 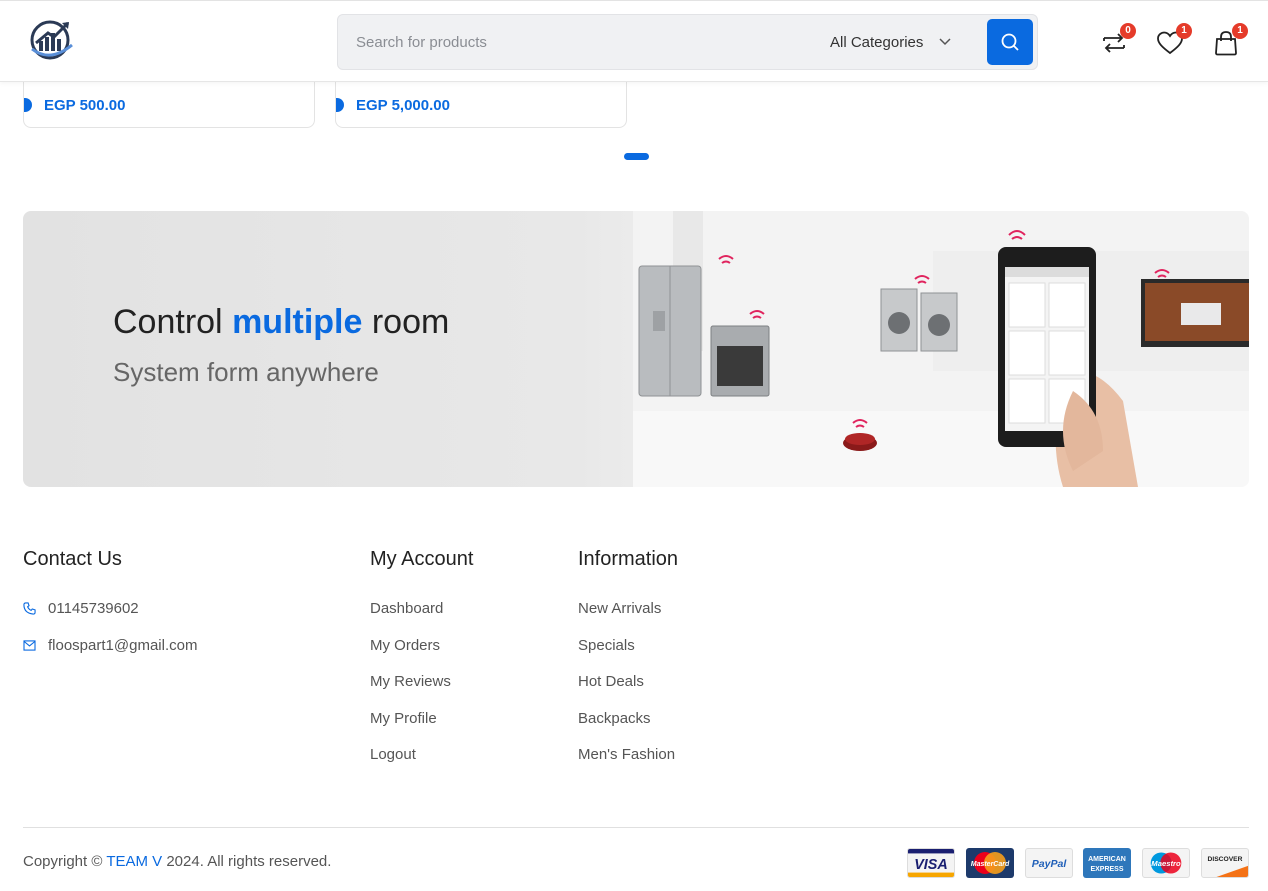 I want to click on site-header: All Categories 0 1 1, so click(x=634, y=41).